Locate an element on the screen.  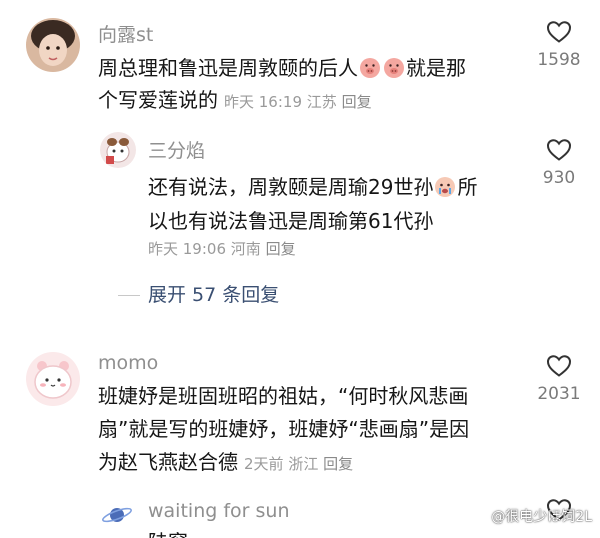
username: momo is located at coordinates (128, 363).